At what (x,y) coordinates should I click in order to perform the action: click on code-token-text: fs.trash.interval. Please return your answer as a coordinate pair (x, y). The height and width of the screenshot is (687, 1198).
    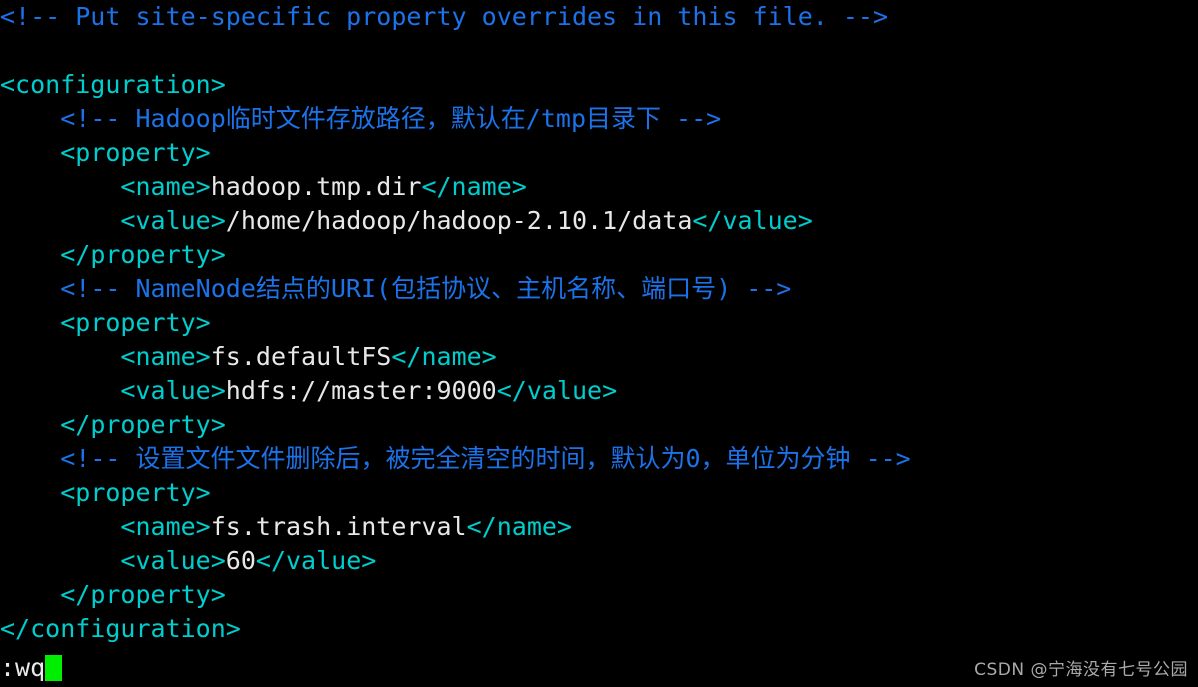
    Looking at the image, I should click on (338, 526).